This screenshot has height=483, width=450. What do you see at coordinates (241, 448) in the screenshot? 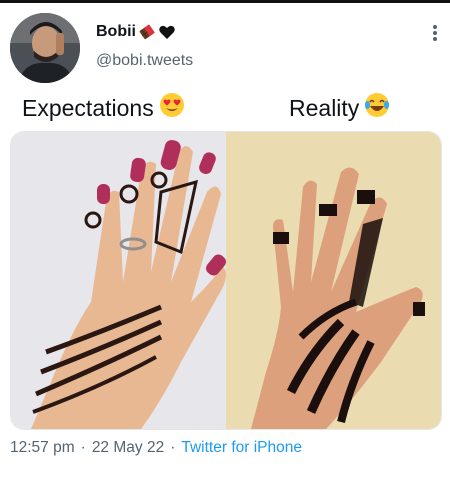
I see `tweet-source-link: Twitter for iPhone` at bounding box center [241, 448].